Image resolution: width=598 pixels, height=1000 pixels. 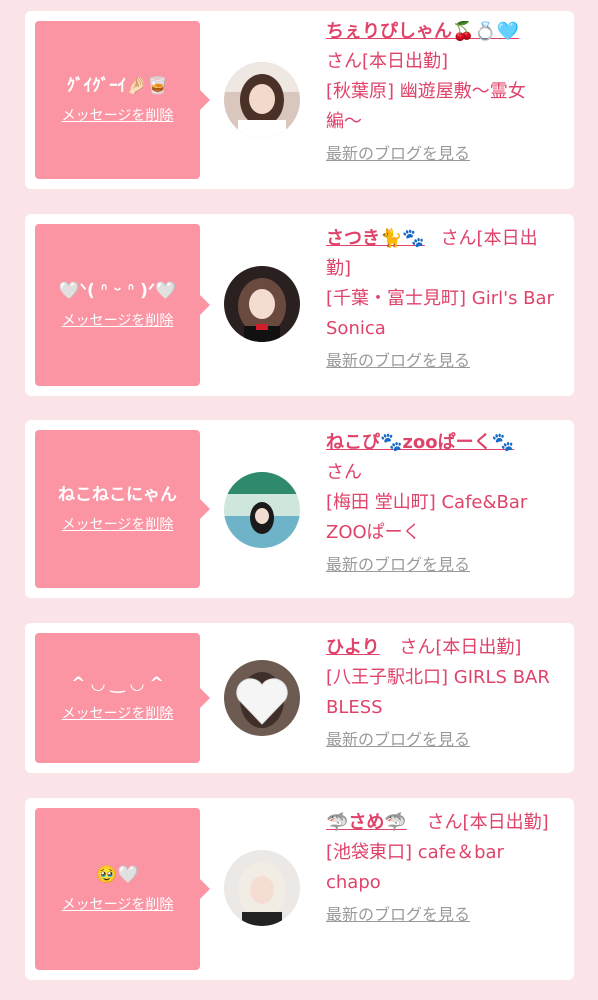 I want to click on shop-name: [八王子駅北口] GIRLS BAR BLESS, so click(x=438, y=692).